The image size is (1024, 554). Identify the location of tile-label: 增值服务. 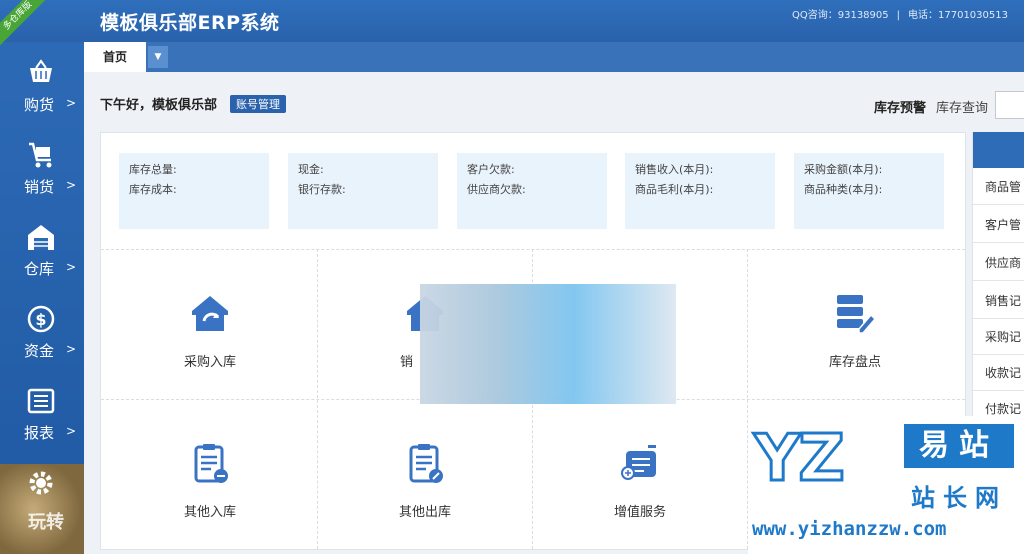
(639, 512).